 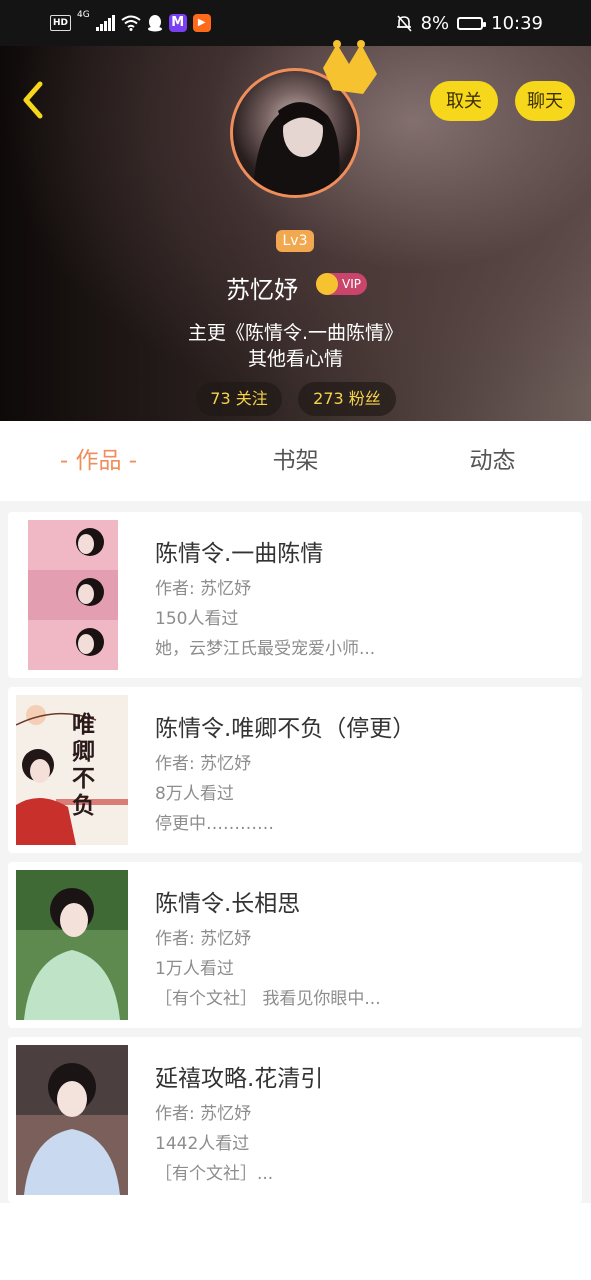 What do you see at coordinates (194, 794) in the screenshot?
I see `work-views: 8万人看过` at bounding box center [194, 794].